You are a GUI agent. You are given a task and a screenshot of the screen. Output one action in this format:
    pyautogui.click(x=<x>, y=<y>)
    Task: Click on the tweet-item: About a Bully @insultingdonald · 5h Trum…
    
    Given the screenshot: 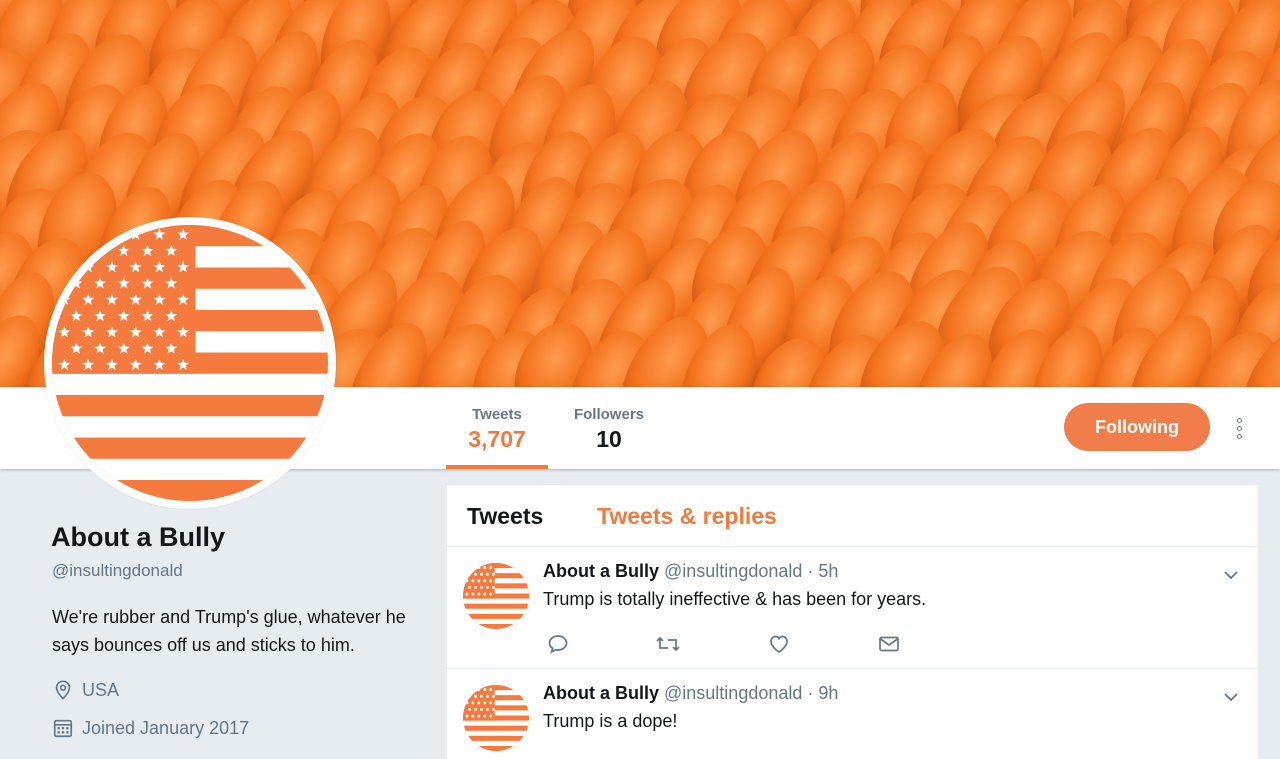 What is the action you would take?
    pyautogui.click(x=852, y=608)
    